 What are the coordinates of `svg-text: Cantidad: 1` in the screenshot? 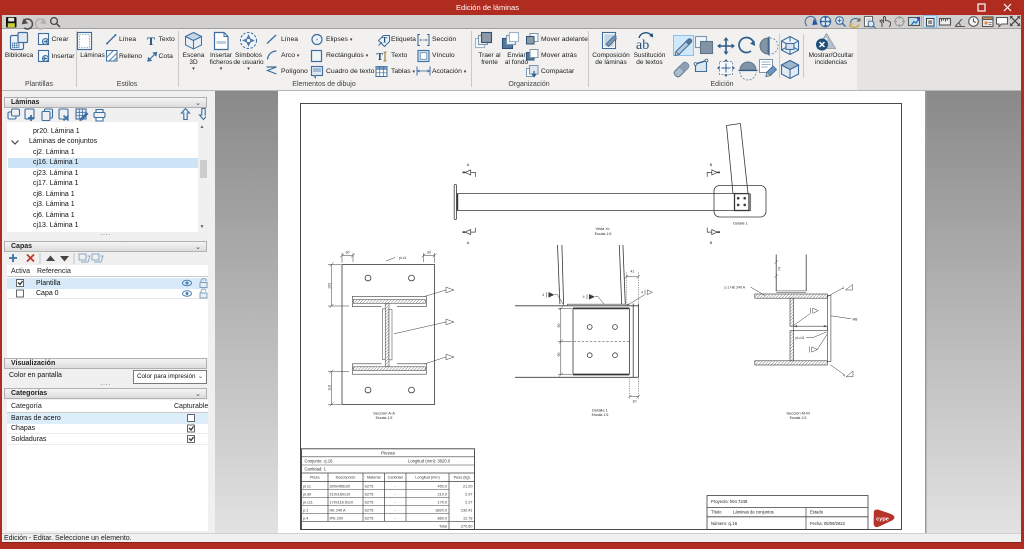 It's located at (316, 469).